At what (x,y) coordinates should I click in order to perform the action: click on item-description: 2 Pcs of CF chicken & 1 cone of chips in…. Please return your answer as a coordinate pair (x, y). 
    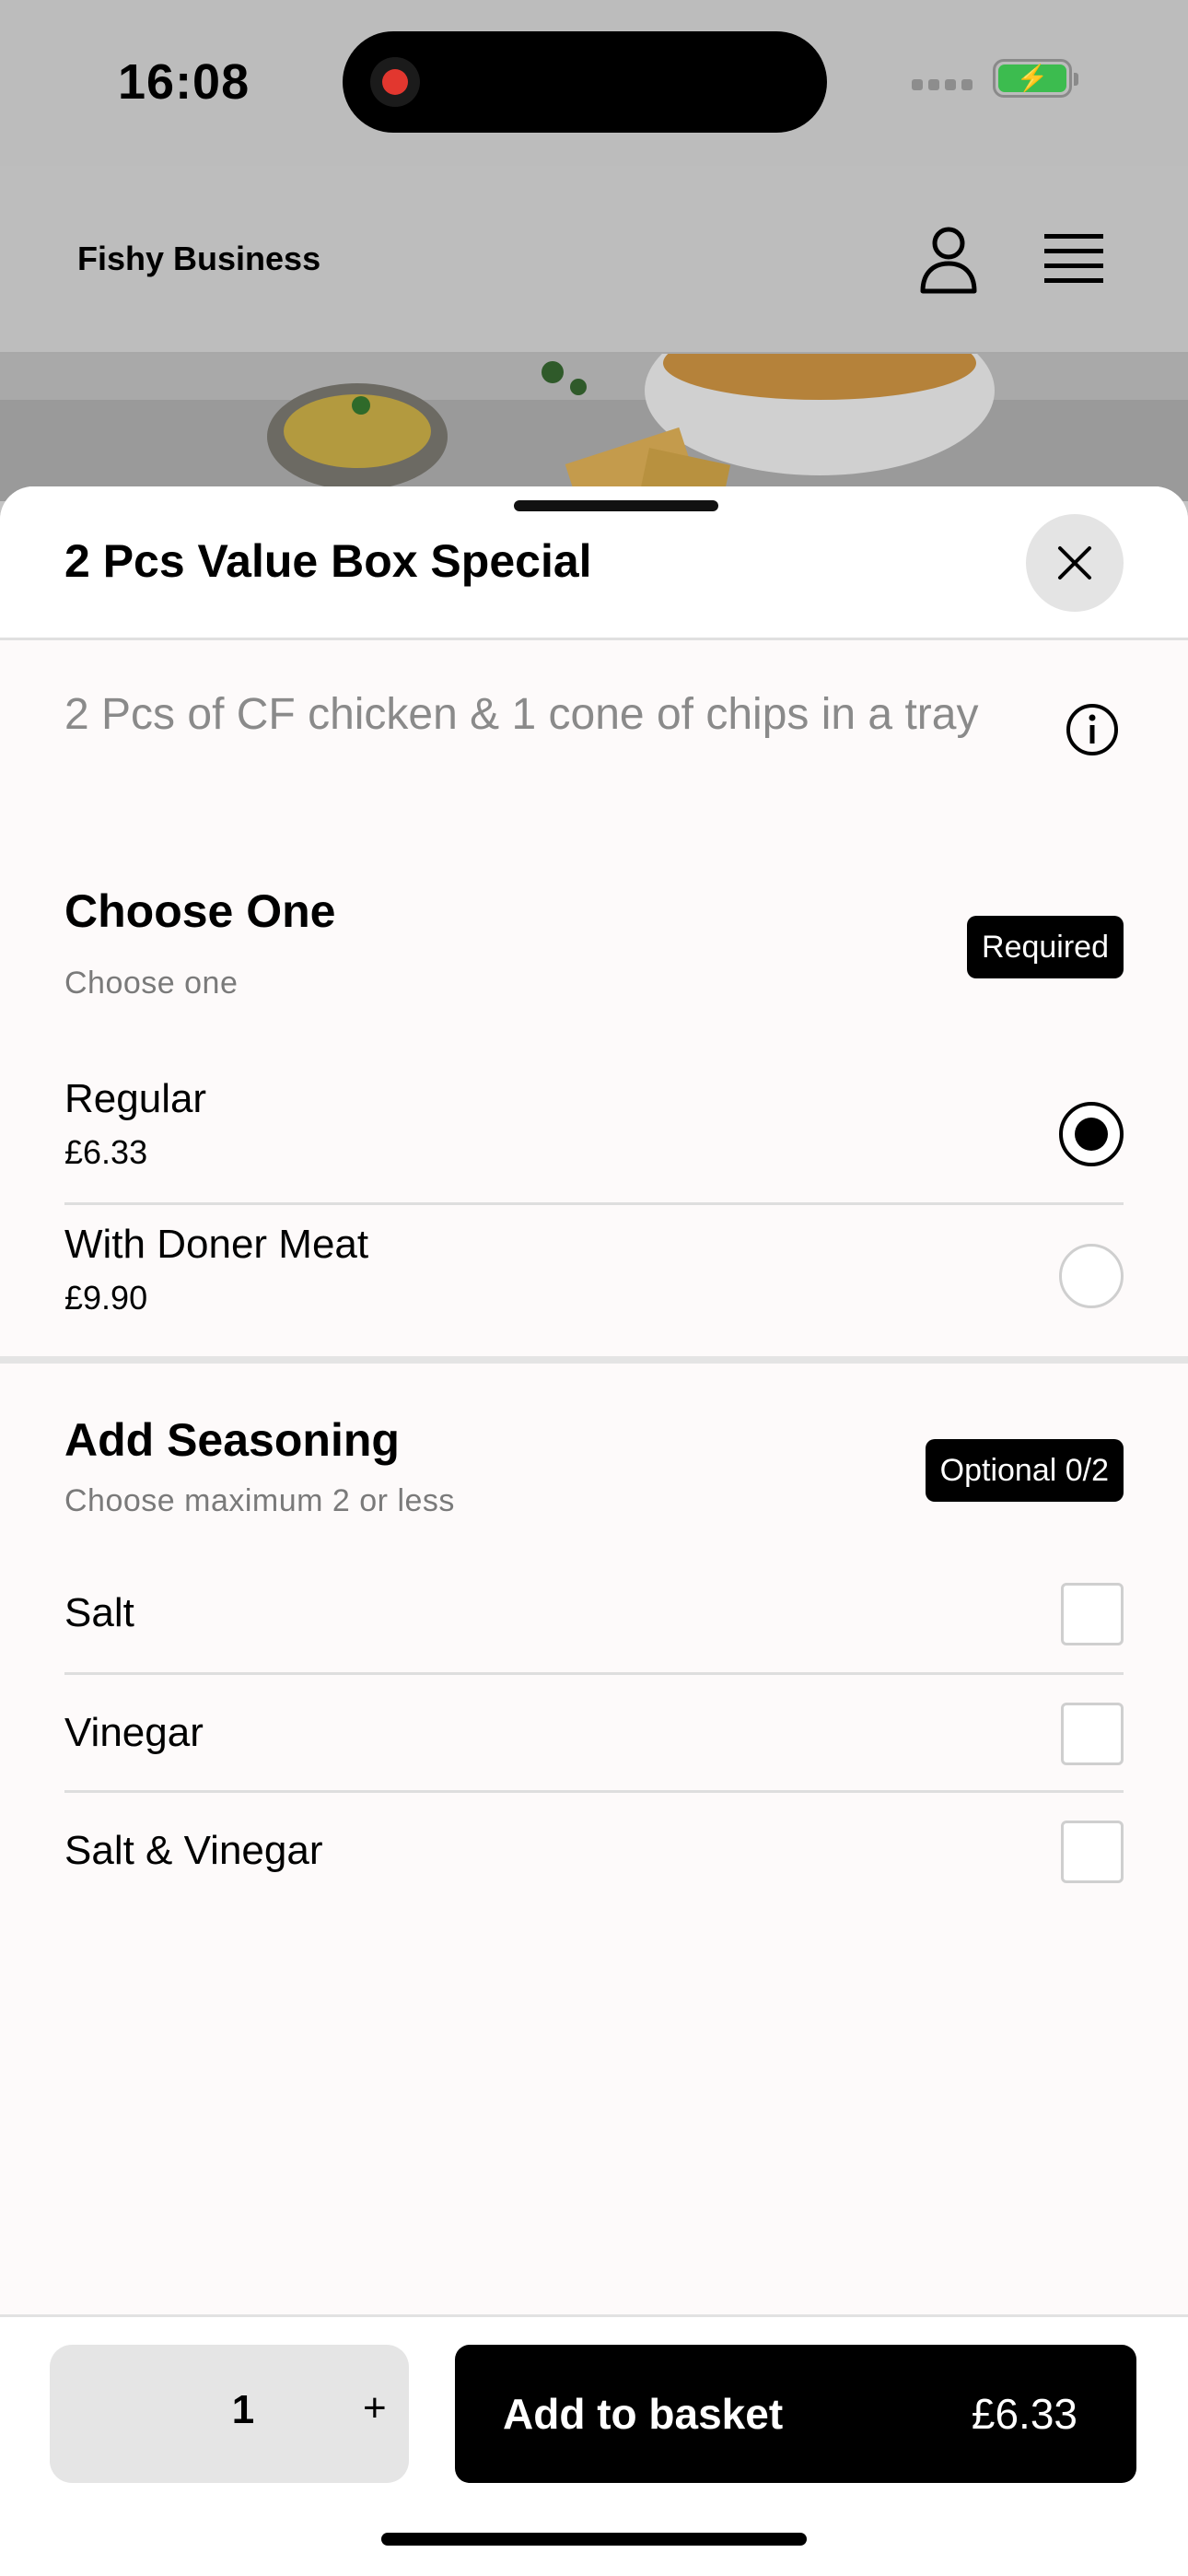
    Looking at the image, I should click on (521, 714).